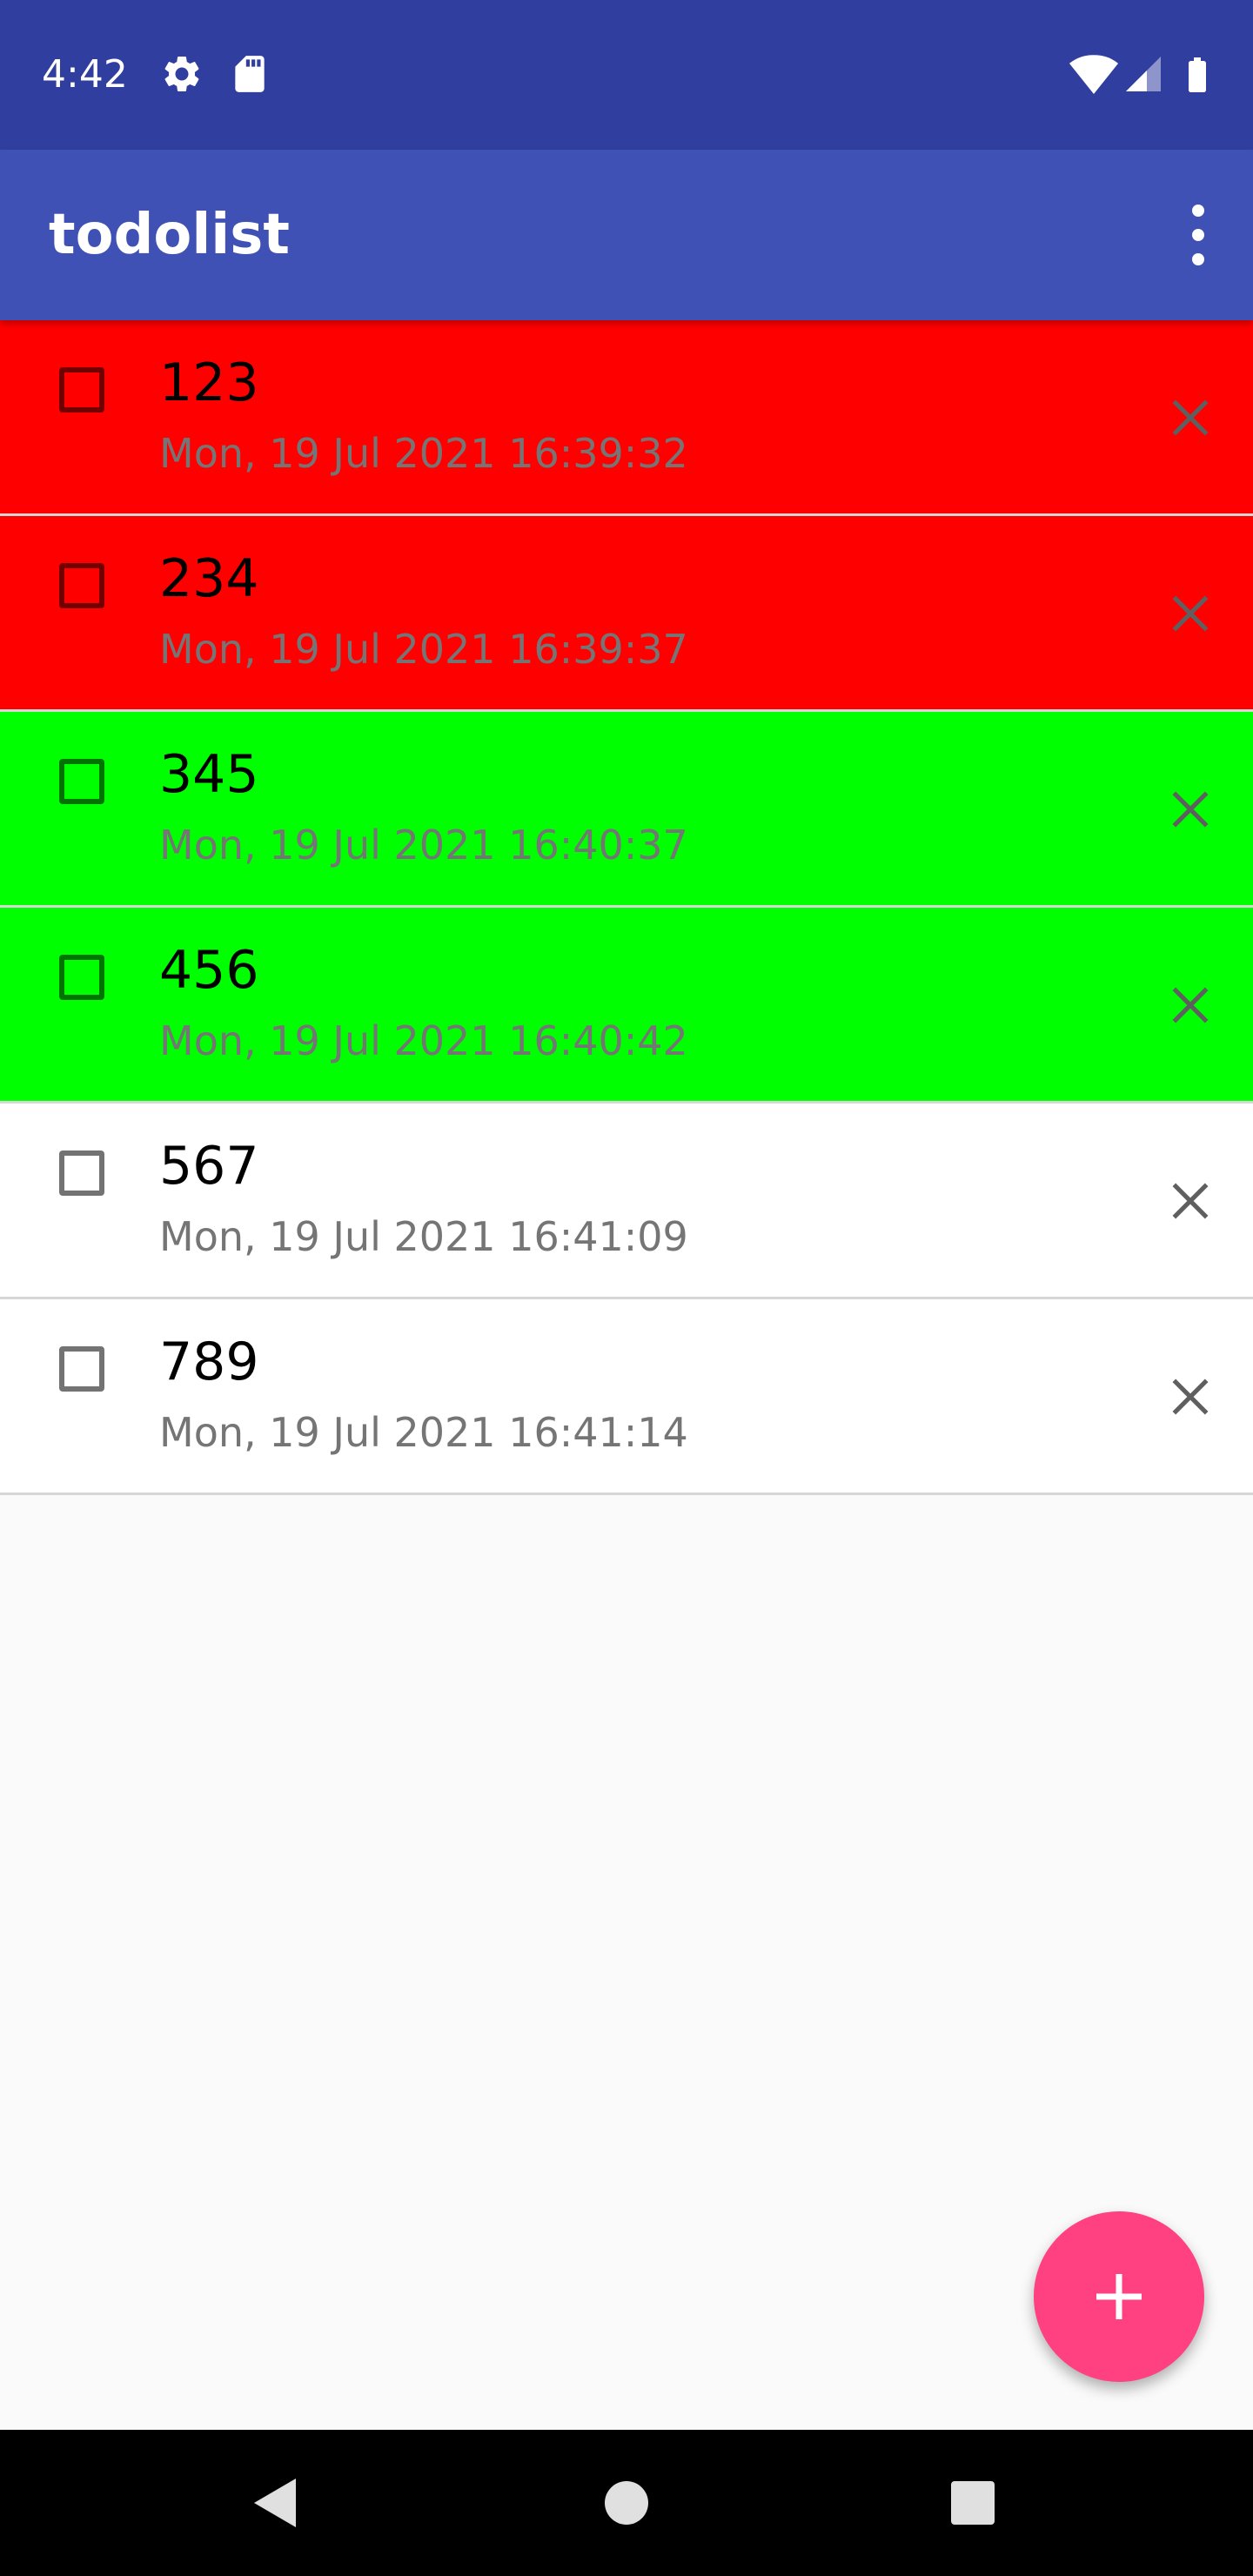 Image resolution: width=1253 pixels, height=2576 pixels. What do you see at coordinates (209, 775) in the screenshot?
I see `todo-title: 345` at bounding box center [209, 775].